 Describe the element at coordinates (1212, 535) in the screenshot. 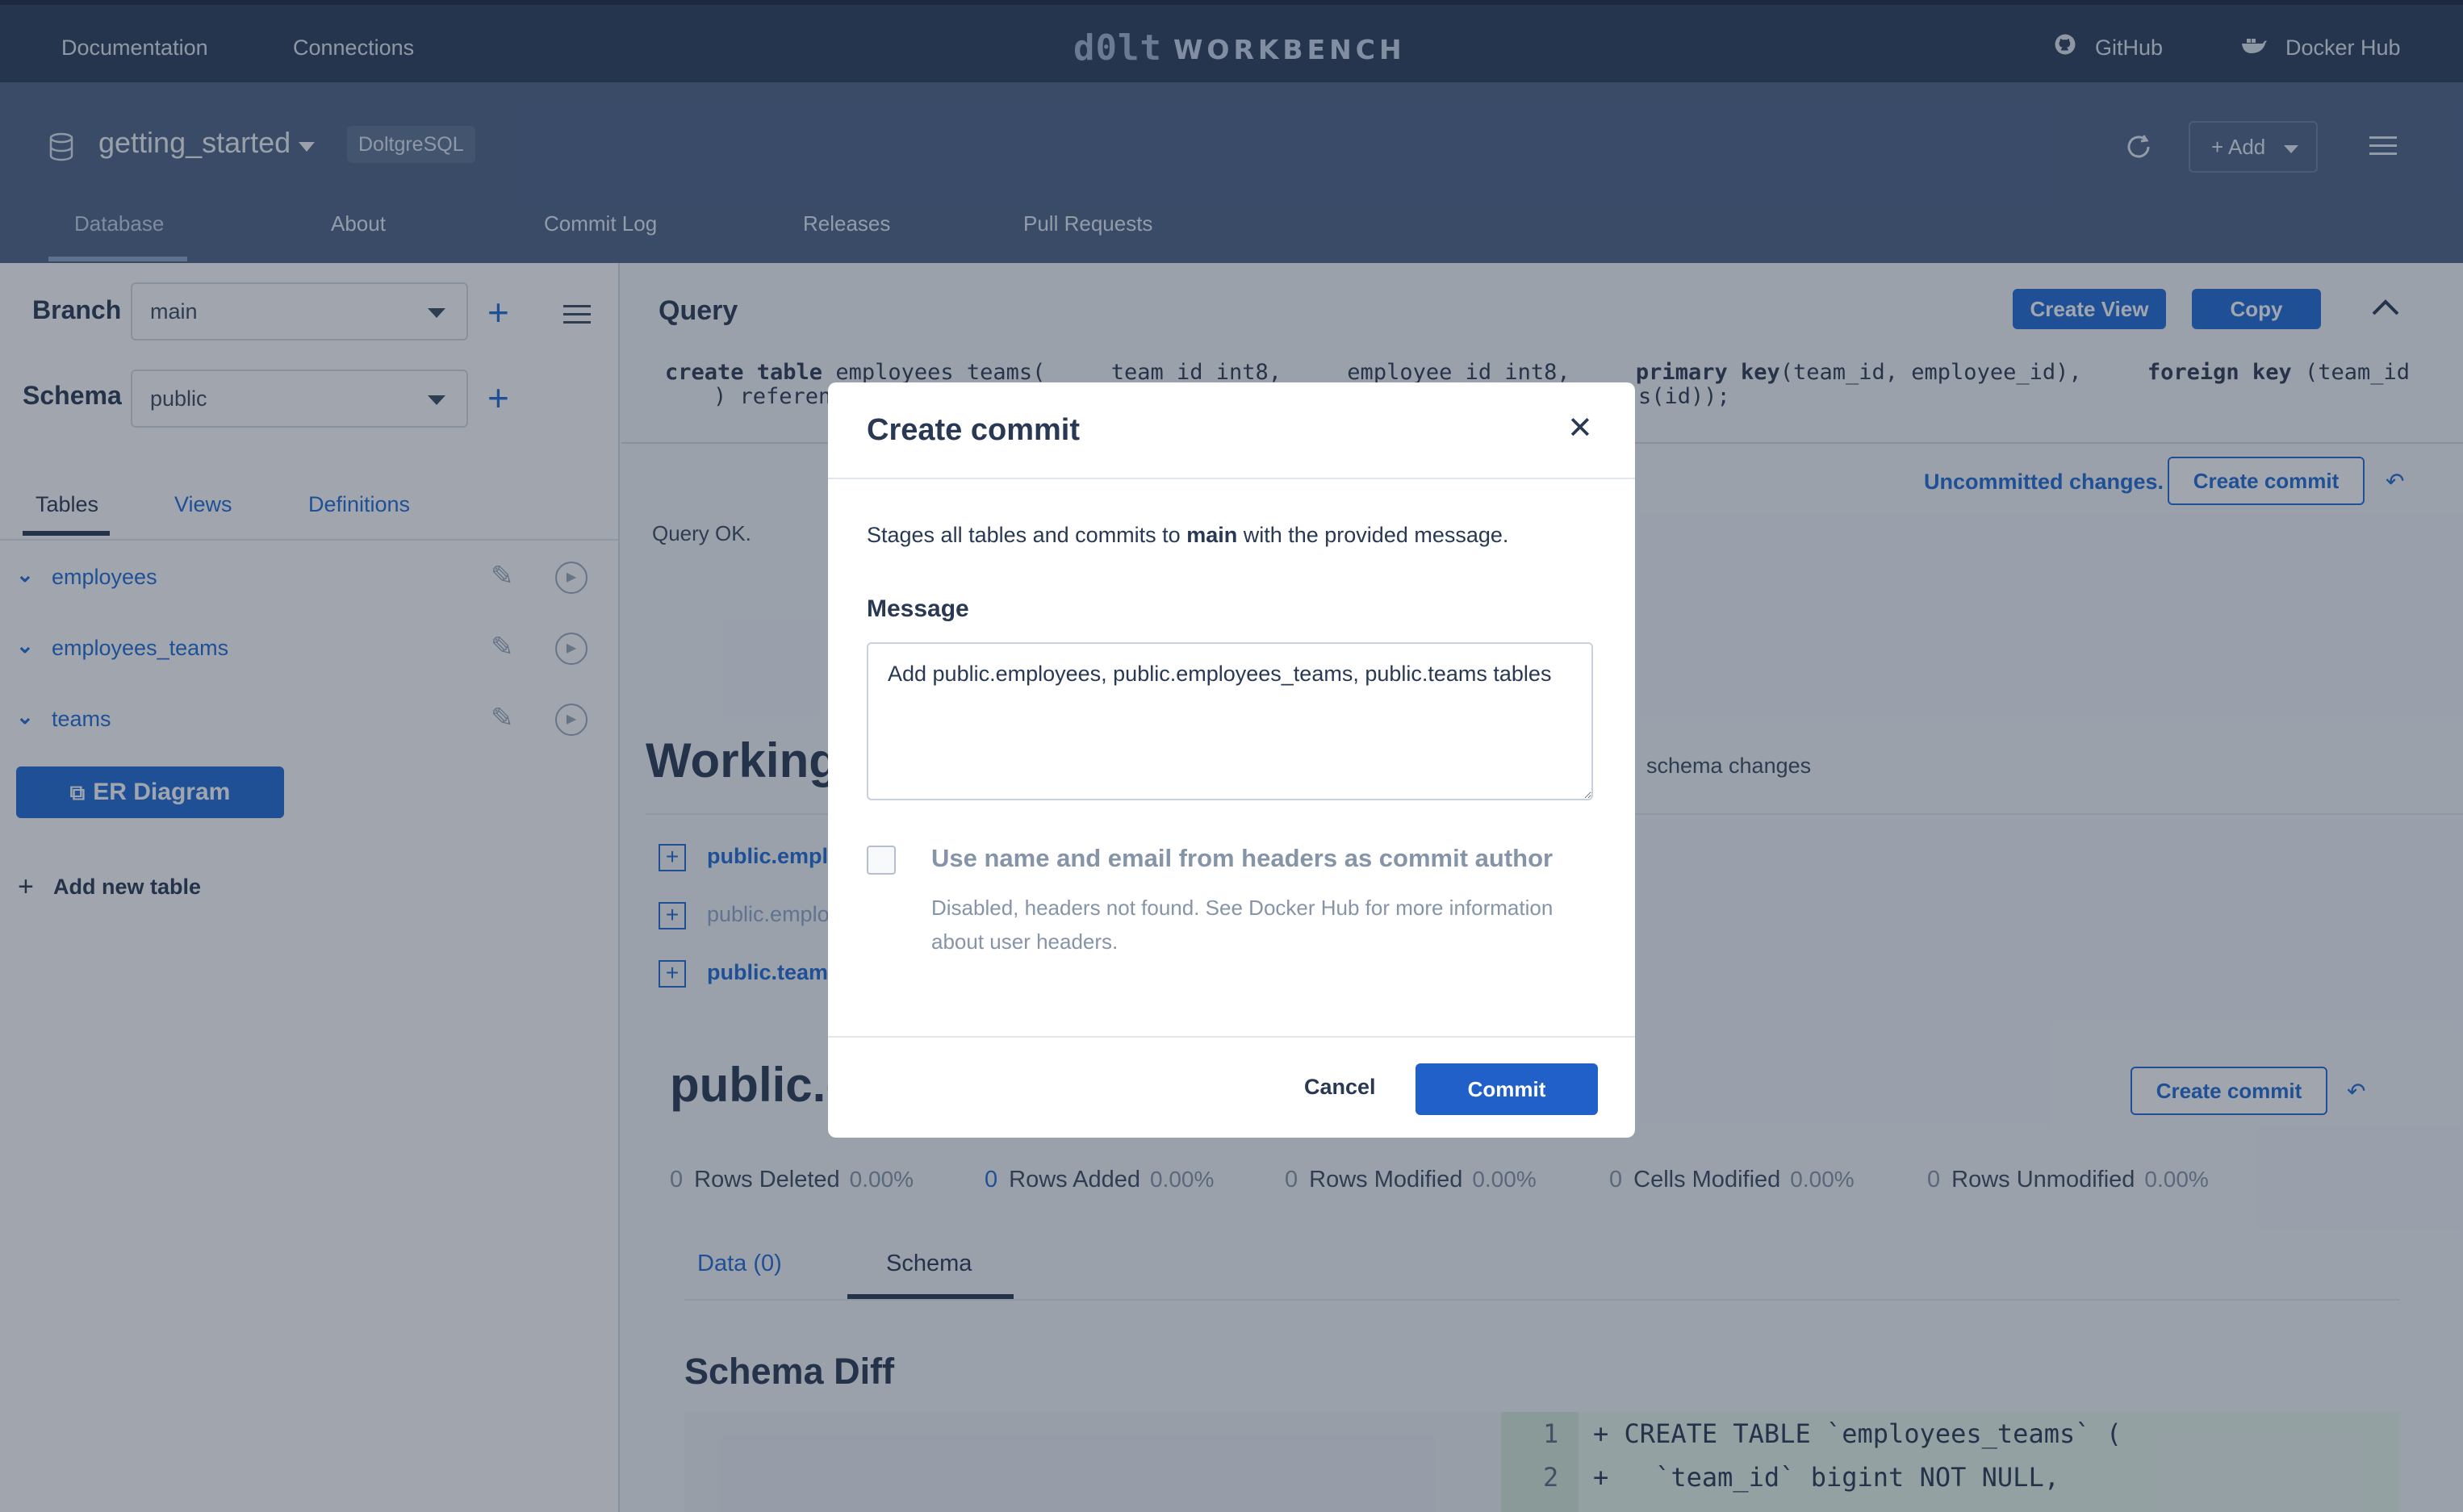

I see `modal-description-branch: main` at that location.